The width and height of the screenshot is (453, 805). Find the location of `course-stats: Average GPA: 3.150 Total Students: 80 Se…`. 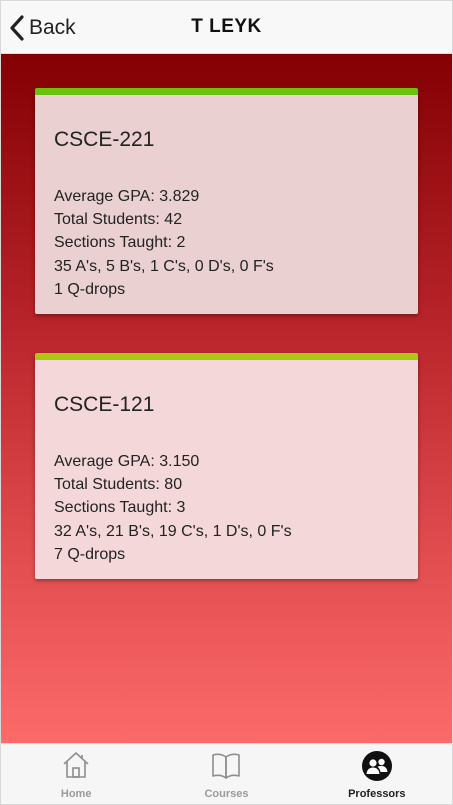

course-stats: Average GPA: 3.150 Total Students: 80 Se… is located at coordinates (173, 508).